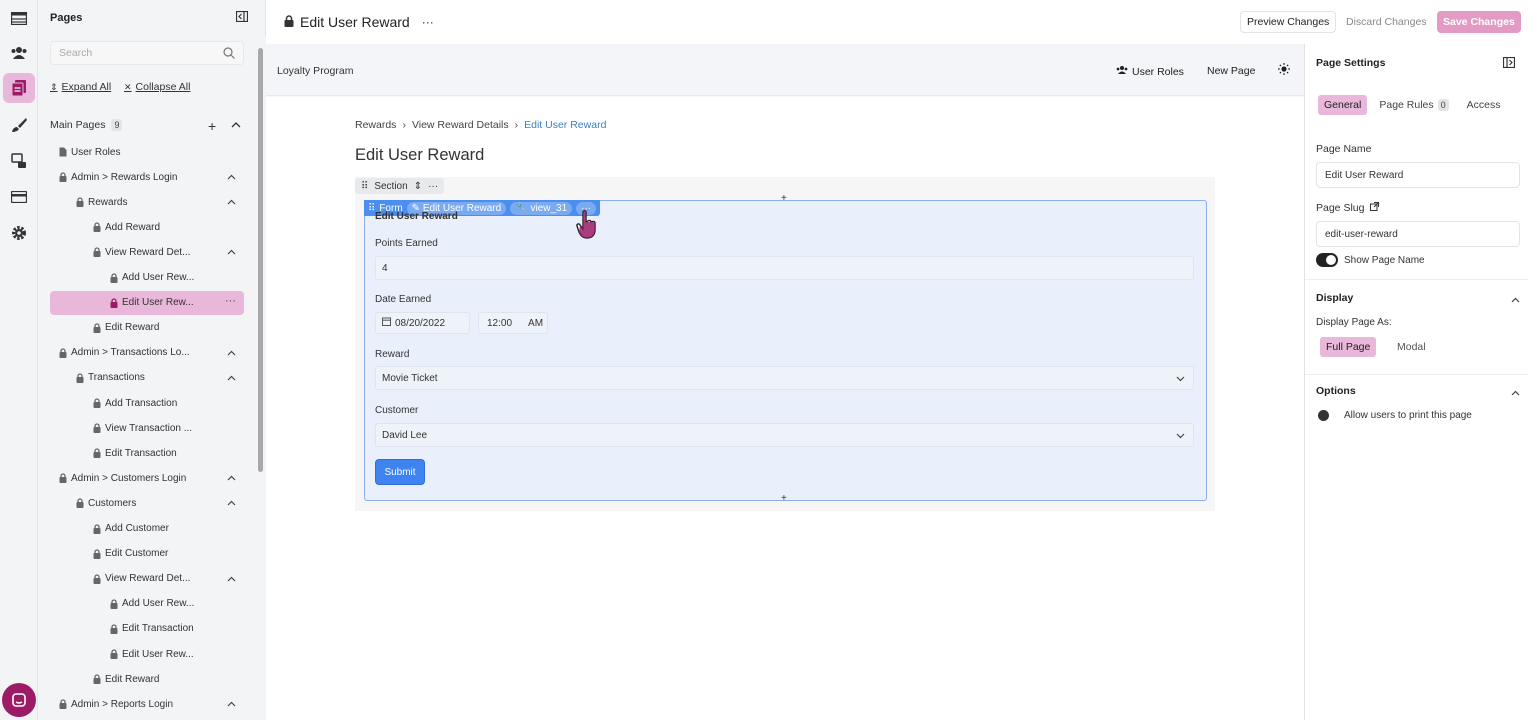  I want to click on new-page-link: New Page, so click(1231, 71).